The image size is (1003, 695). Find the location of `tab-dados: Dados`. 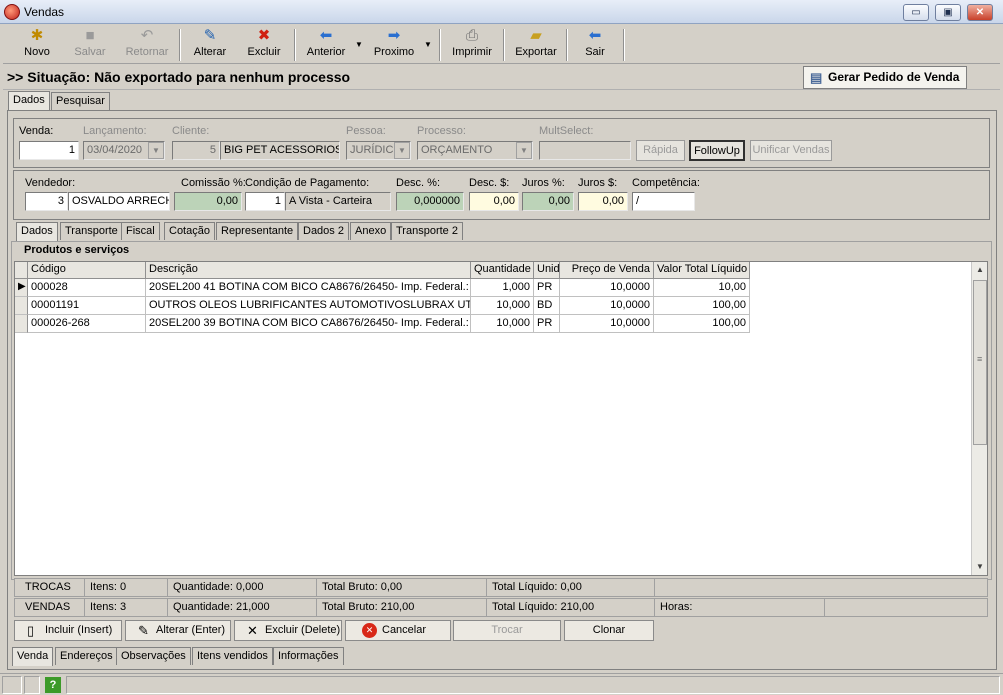

tab-dados: Dados is located at coordinates (29, 100).